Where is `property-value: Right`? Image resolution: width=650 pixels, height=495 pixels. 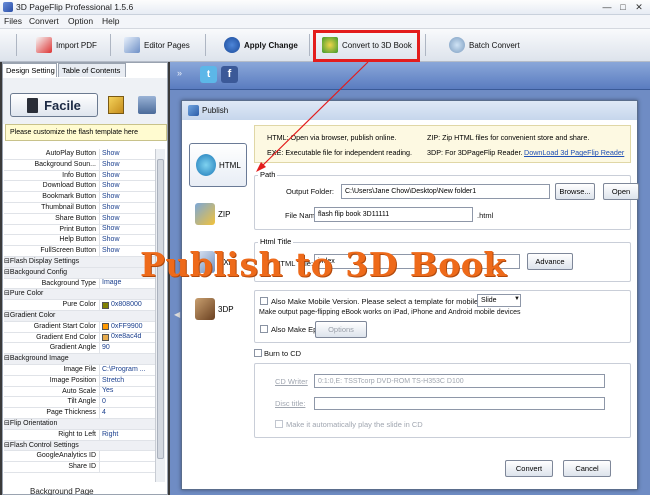
property-value: Right is located at coordinates (127, 435).